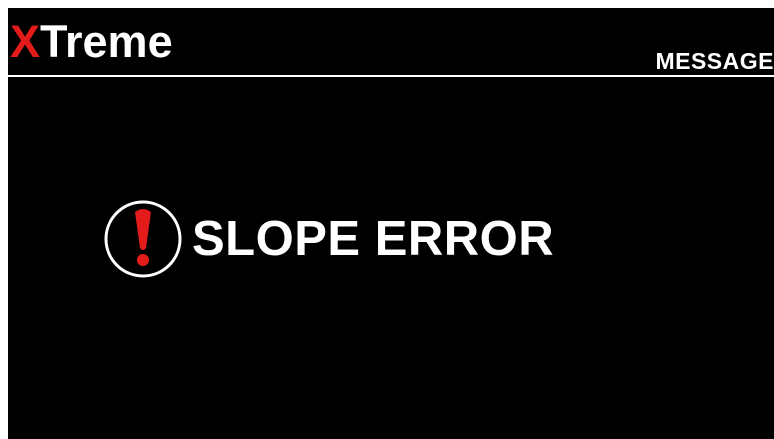 The width and height of the screenshot is (774, 439). I want to click on exclamation-circle-icon, so click(143, 239).